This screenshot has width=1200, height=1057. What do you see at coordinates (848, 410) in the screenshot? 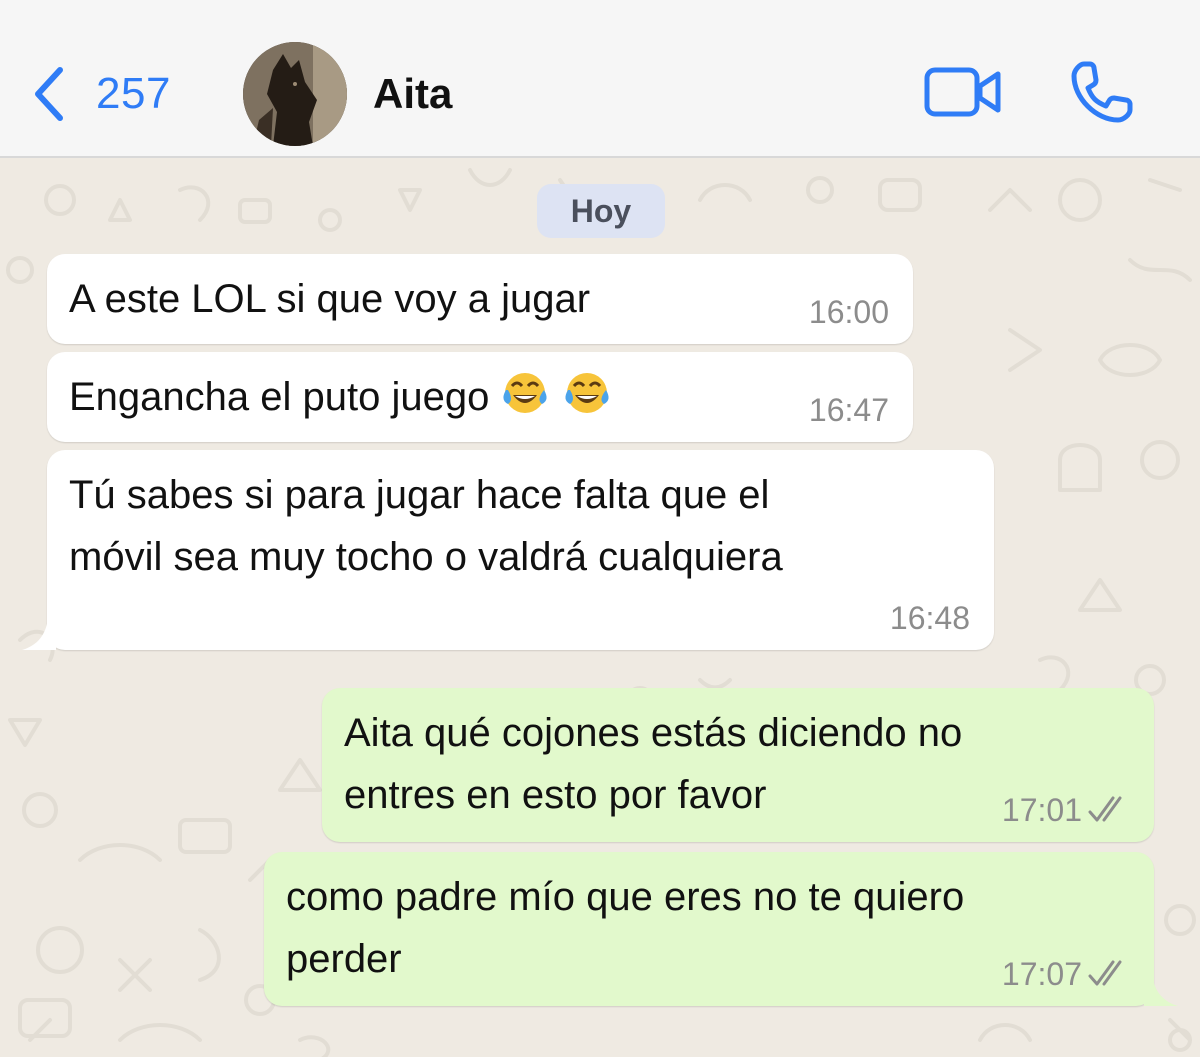
I see `message-time: 16:47` at bounding box center [848, 410].